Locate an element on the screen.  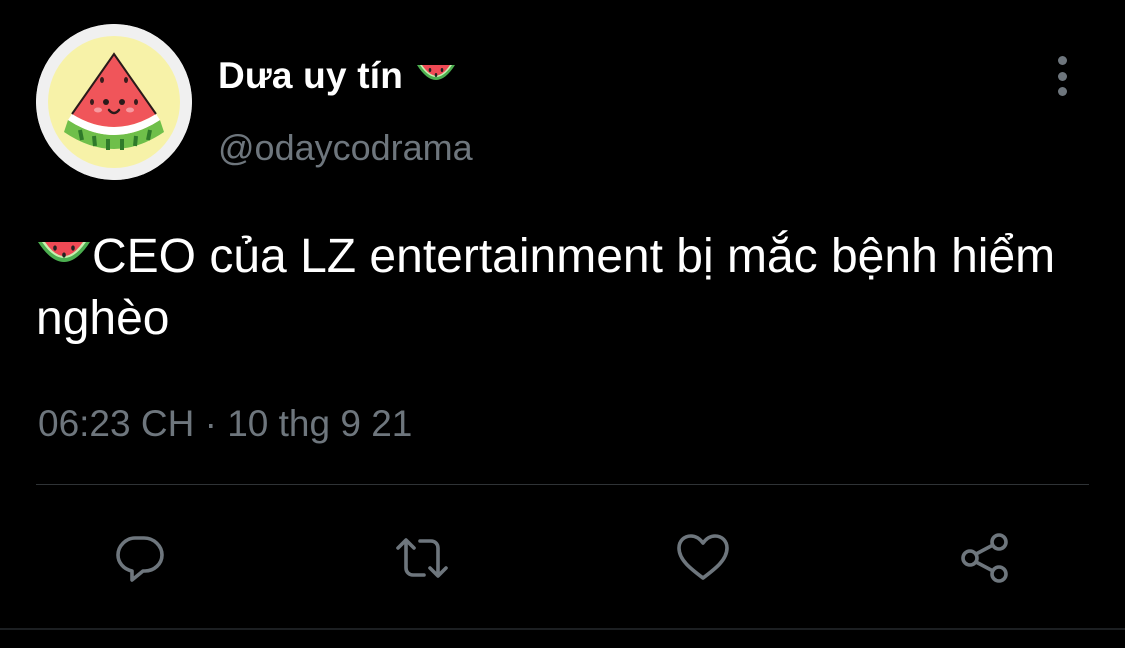
share-icon is located at coordinates (984, 558).